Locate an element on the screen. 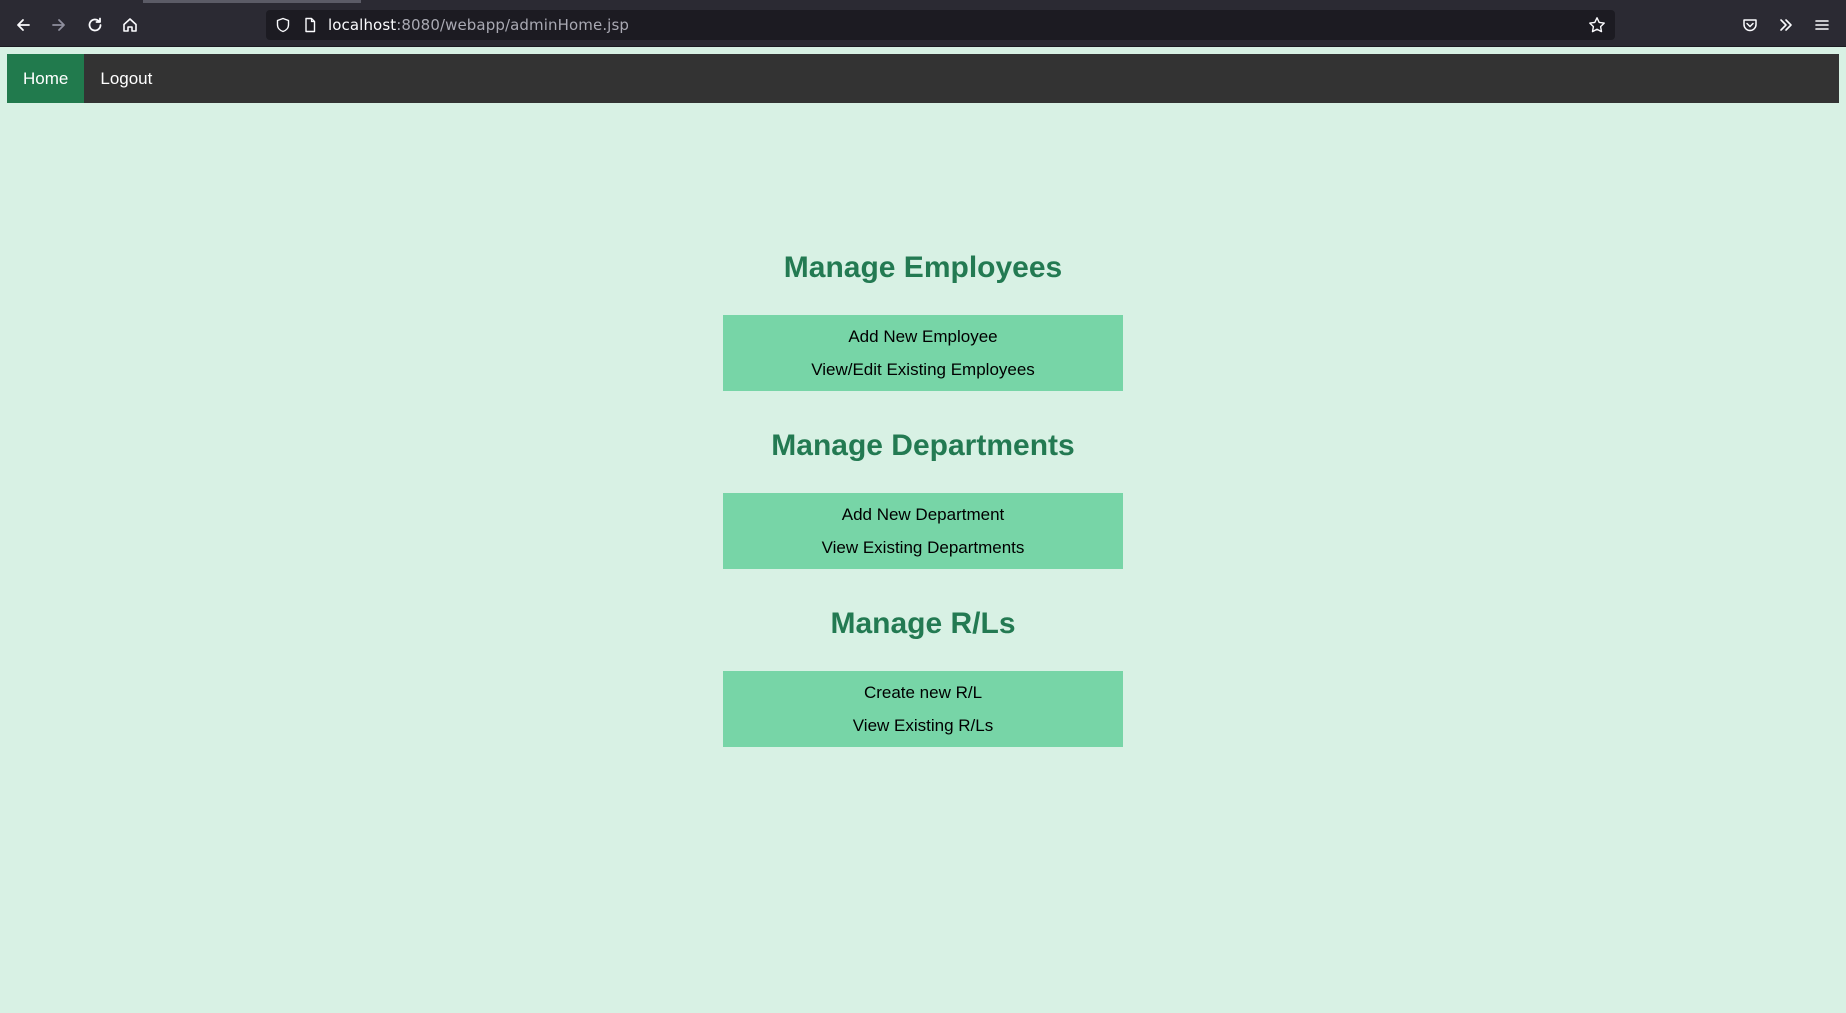 Image resolution: width=1846 pixels, height=1013 pixels. view-edit-employees-button: View/Edit Existing Employees is located at coordinates (923, 370).